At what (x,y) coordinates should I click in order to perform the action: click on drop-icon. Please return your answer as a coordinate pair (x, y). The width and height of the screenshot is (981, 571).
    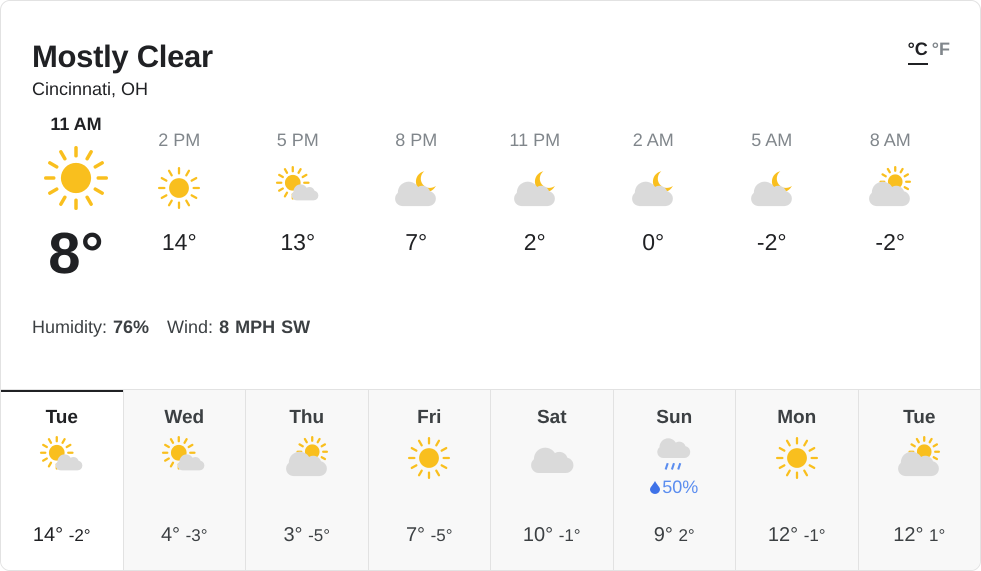
    Looking at the image, I should click on (655, 487).